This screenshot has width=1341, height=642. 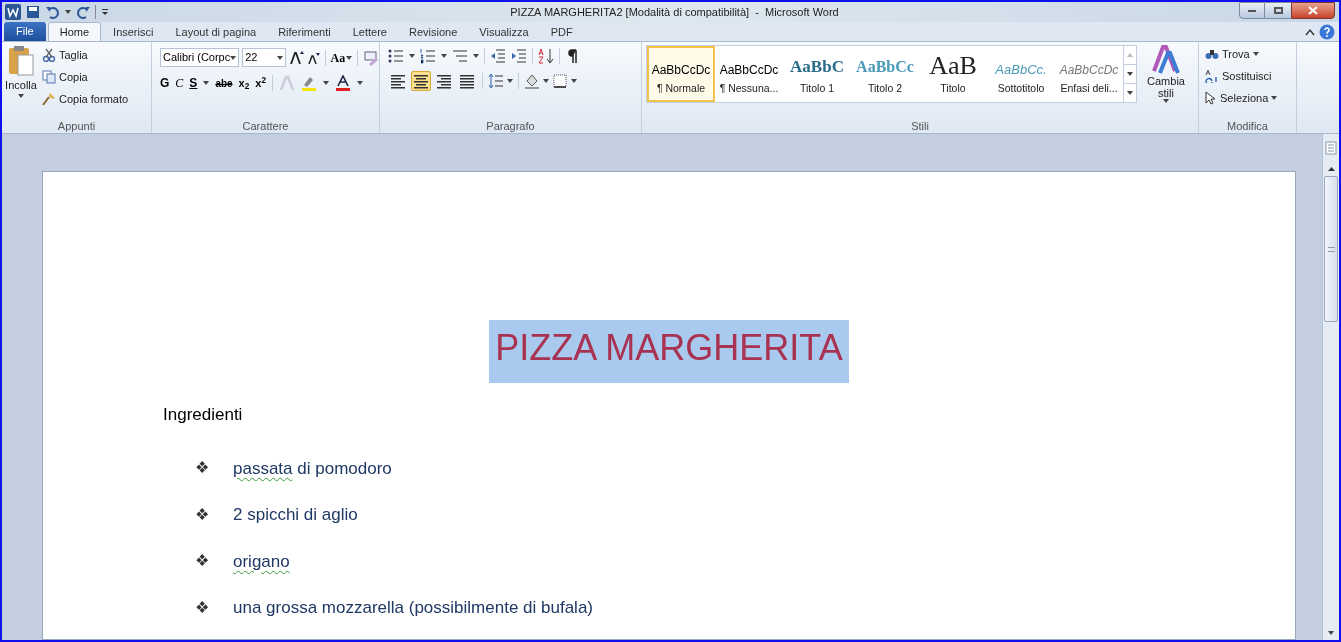 What do you see at coordinates (343, 83) in the screenshot?
I see `font-color-icon` at bounding box center [343, 83].